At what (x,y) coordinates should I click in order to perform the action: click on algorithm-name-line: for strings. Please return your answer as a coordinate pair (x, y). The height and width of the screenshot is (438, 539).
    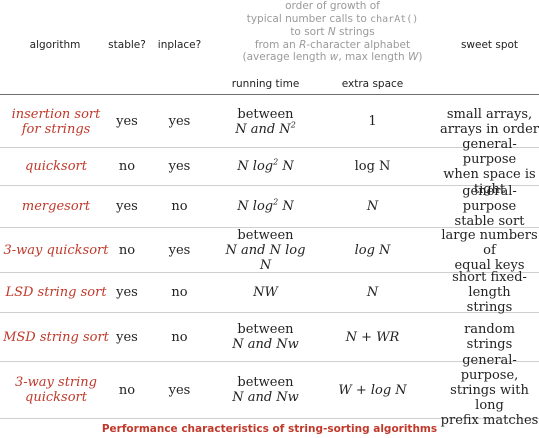
    Looking at the image, I should click on (56, 129).